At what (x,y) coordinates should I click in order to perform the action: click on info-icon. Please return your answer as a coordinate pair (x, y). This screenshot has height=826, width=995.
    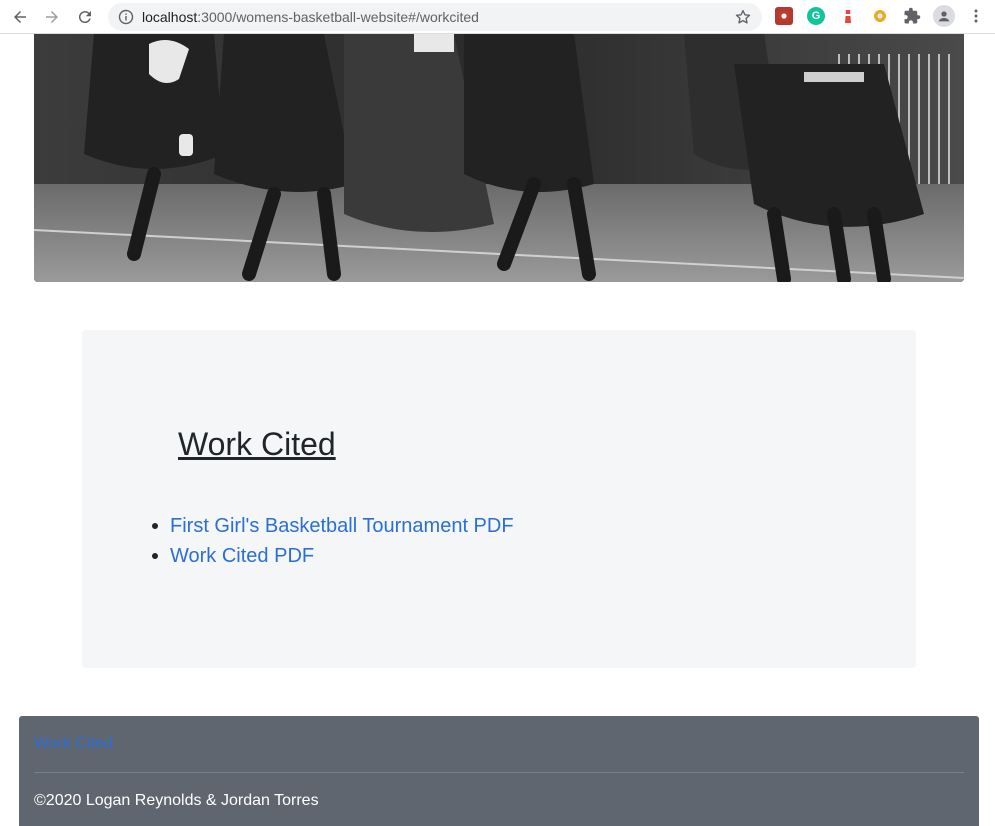
    Looking at the image, I should click on (126, 17).